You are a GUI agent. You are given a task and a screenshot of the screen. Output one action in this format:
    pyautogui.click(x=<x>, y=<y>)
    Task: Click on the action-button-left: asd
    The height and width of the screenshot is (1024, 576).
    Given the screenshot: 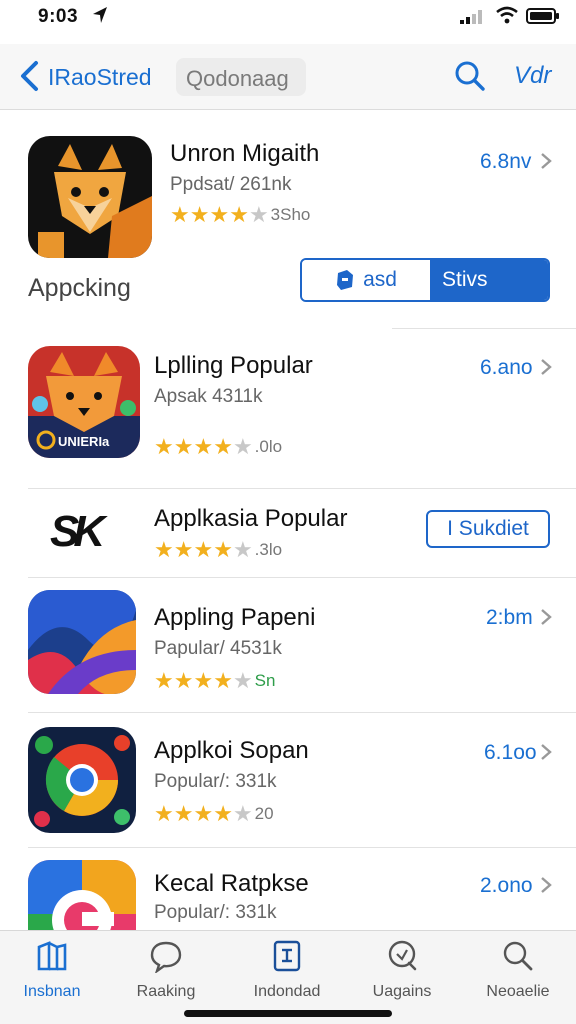 What is the action you would take?
    pyautogui.click(x=366, y=280)
    